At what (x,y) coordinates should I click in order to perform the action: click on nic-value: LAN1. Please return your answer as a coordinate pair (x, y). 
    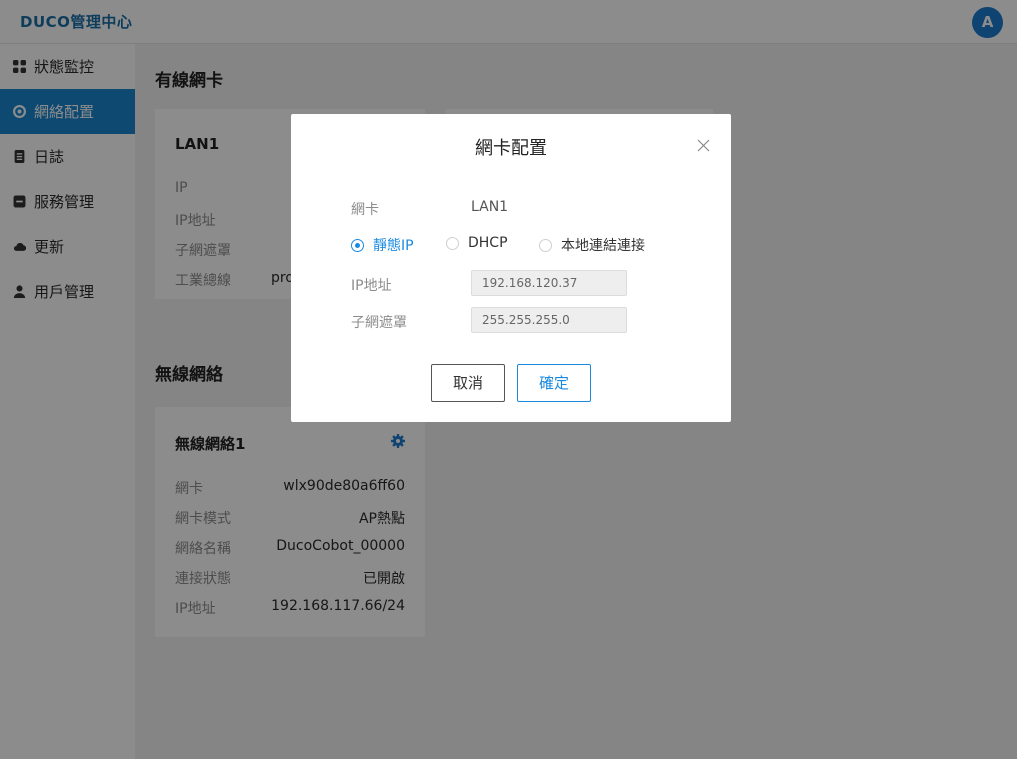
    Looking at the image, I should click on (490, 207).